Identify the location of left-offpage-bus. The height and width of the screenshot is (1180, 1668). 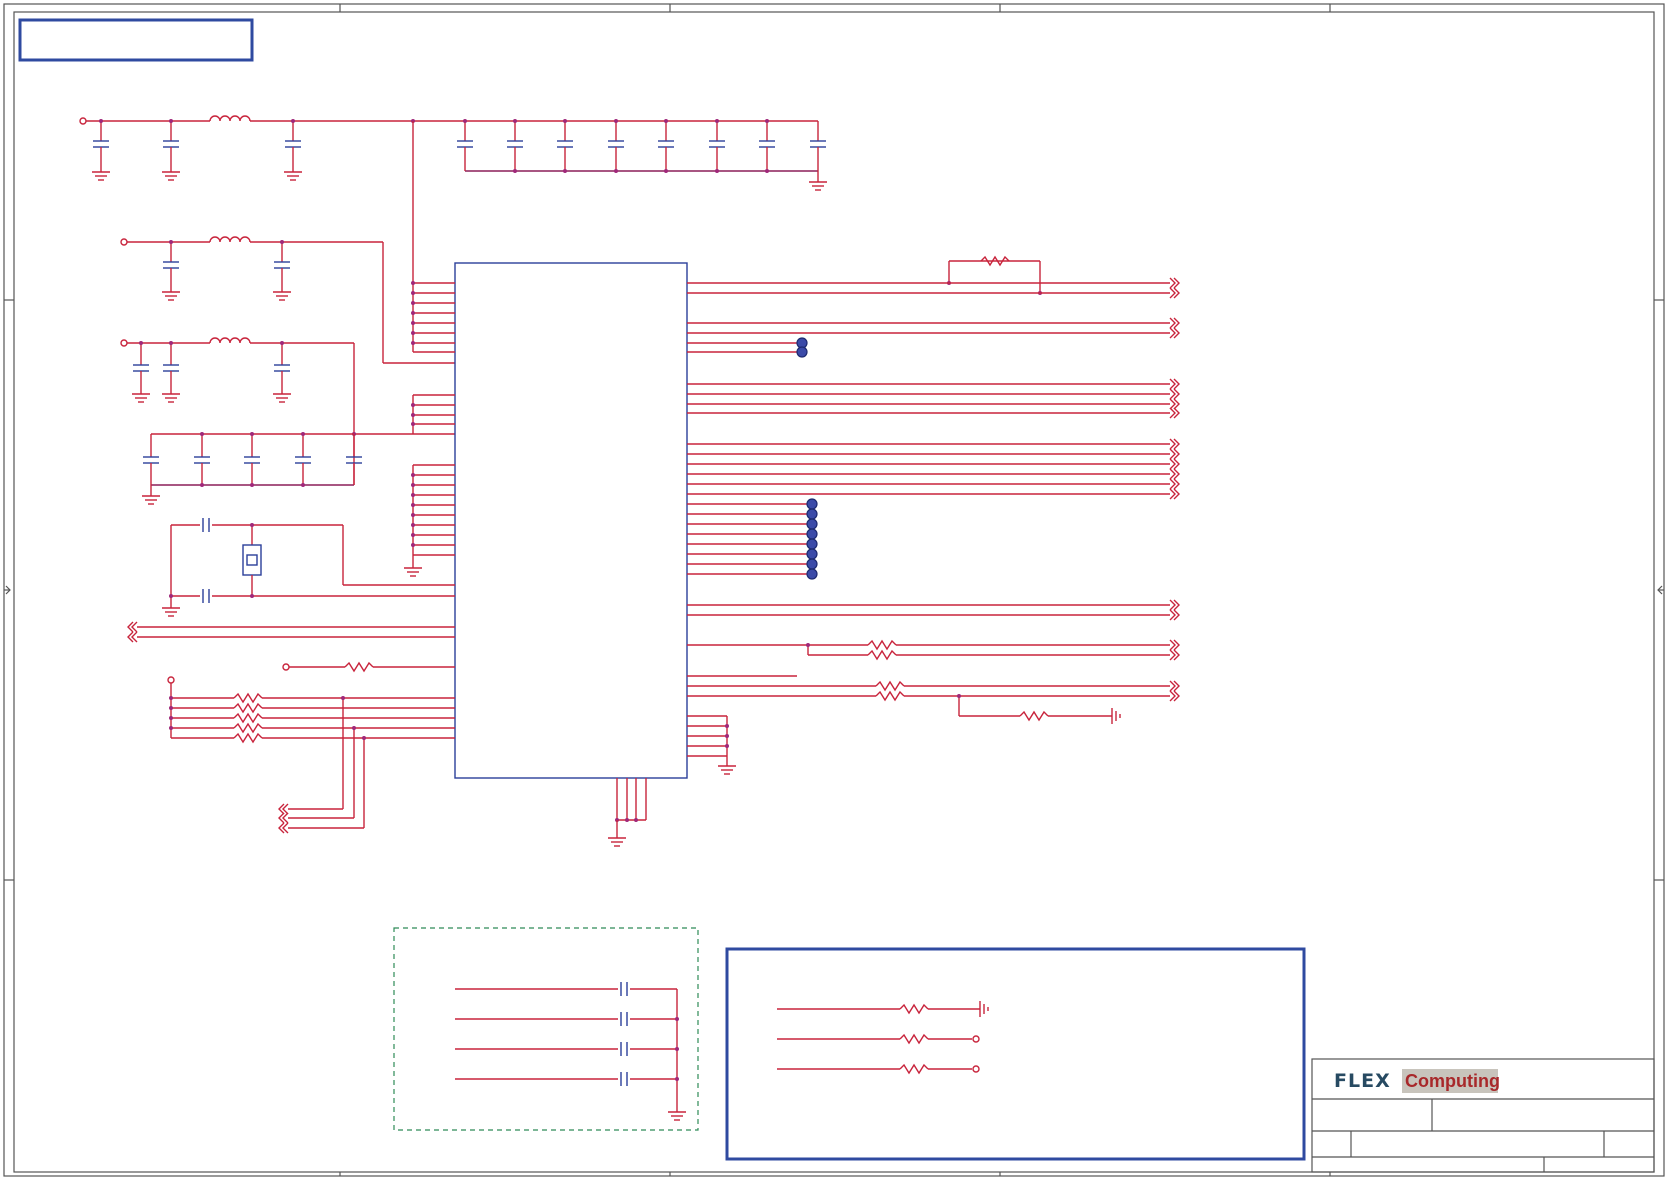
(291, 646).